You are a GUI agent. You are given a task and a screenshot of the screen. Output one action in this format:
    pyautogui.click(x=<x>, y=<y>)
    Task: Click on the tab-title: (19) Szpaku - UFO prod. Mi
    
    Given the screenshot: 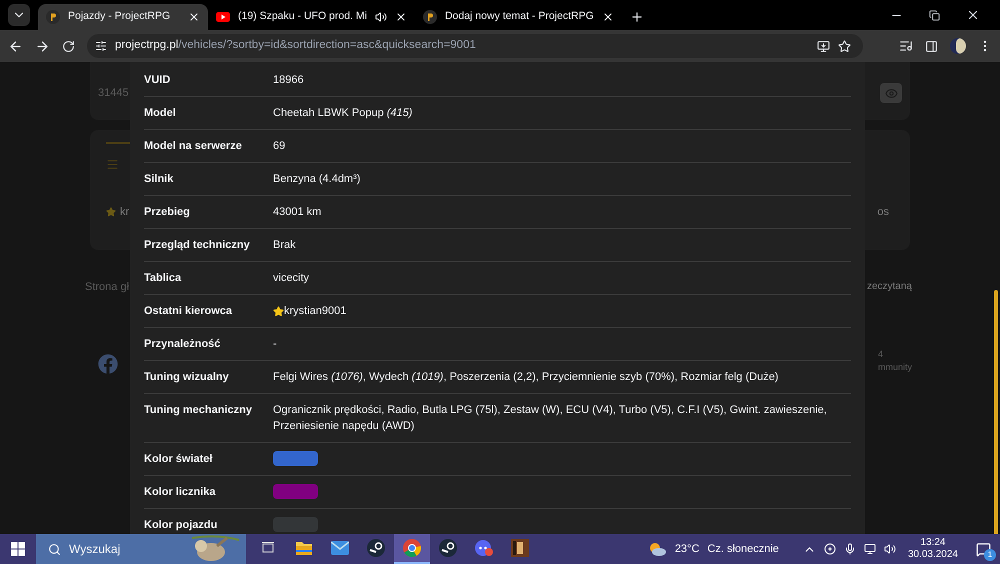 What is the action you would take?
    pyautogui.click(x=302, y=16)
    